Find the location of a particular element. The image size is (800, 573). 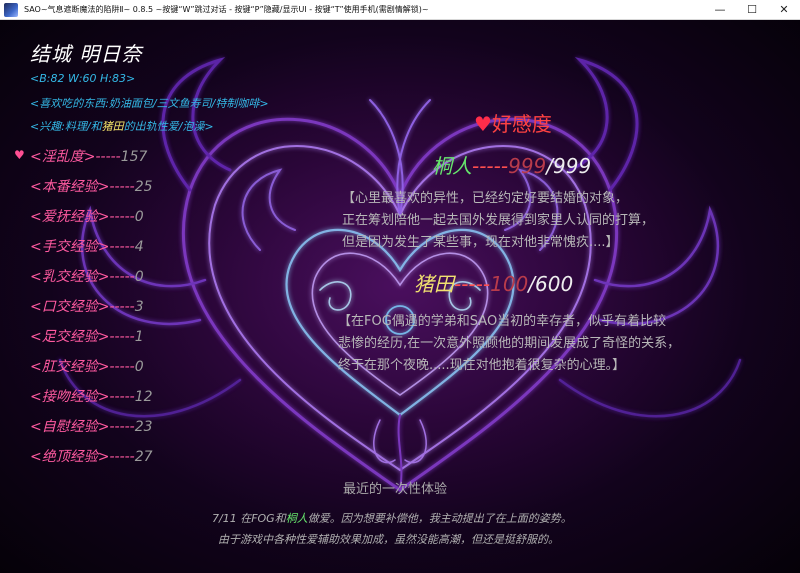

stat-value: 3 is located at coordinates (139, 307).